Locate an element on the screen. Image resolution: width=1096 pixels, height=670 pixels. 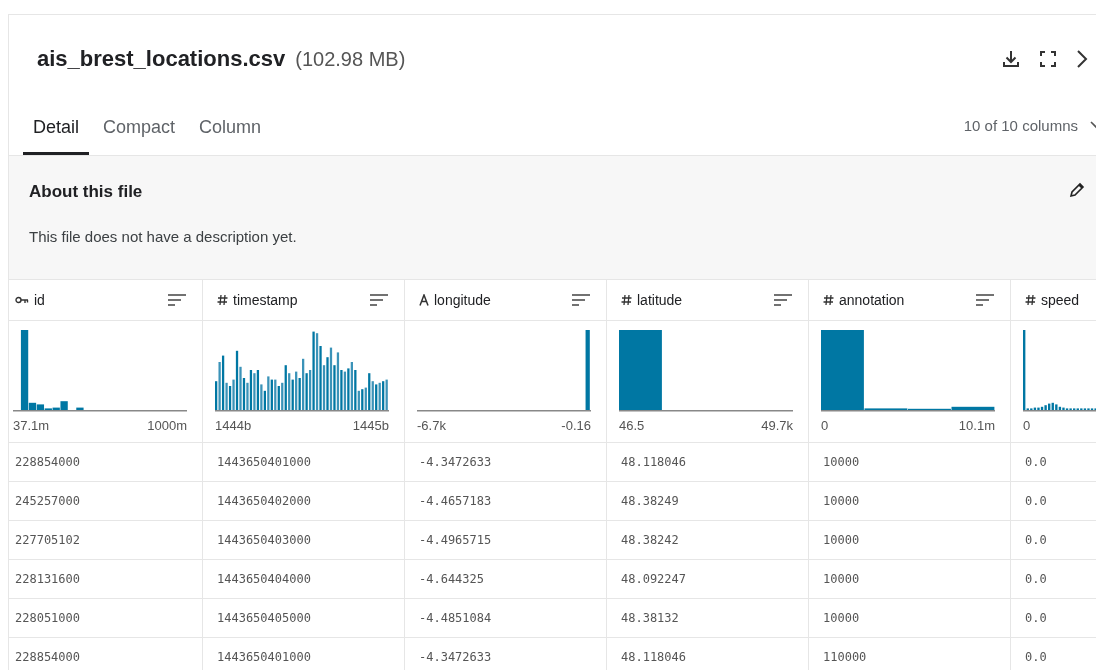
range-max: 10.1m is located at coordinates (976, 425).